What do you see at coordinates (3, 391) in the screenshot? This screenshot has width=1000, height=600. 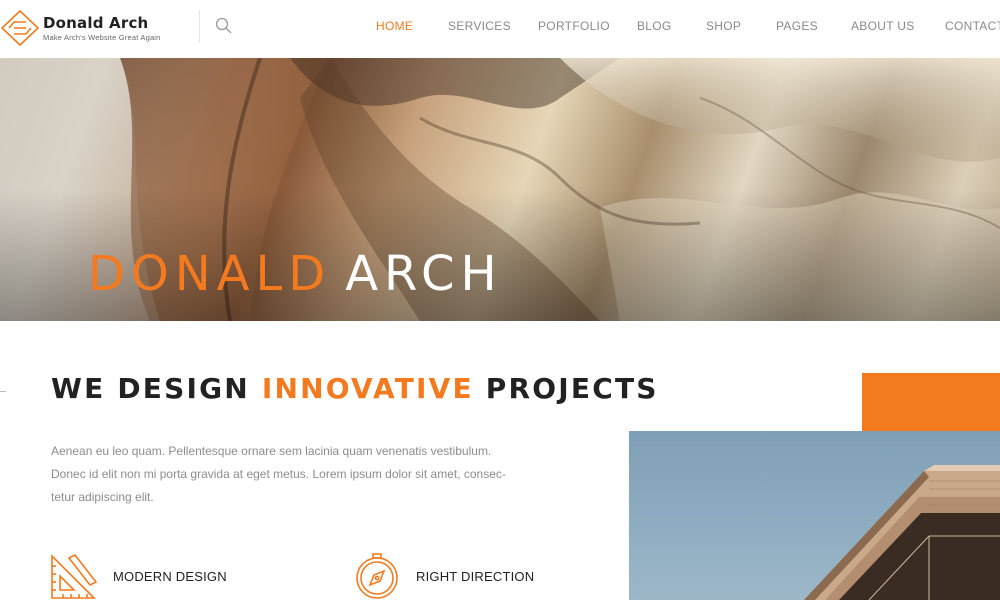 I see `side-marker` at bounding box center [3, 391].